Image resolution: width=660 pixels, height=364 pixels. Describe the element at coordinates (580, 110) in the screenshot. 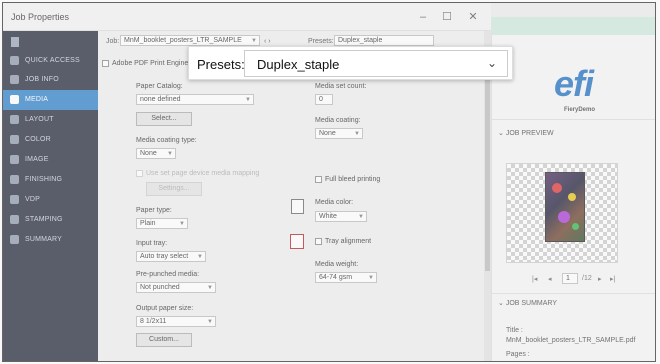

I see `server-name: FieryDemo` at that location.